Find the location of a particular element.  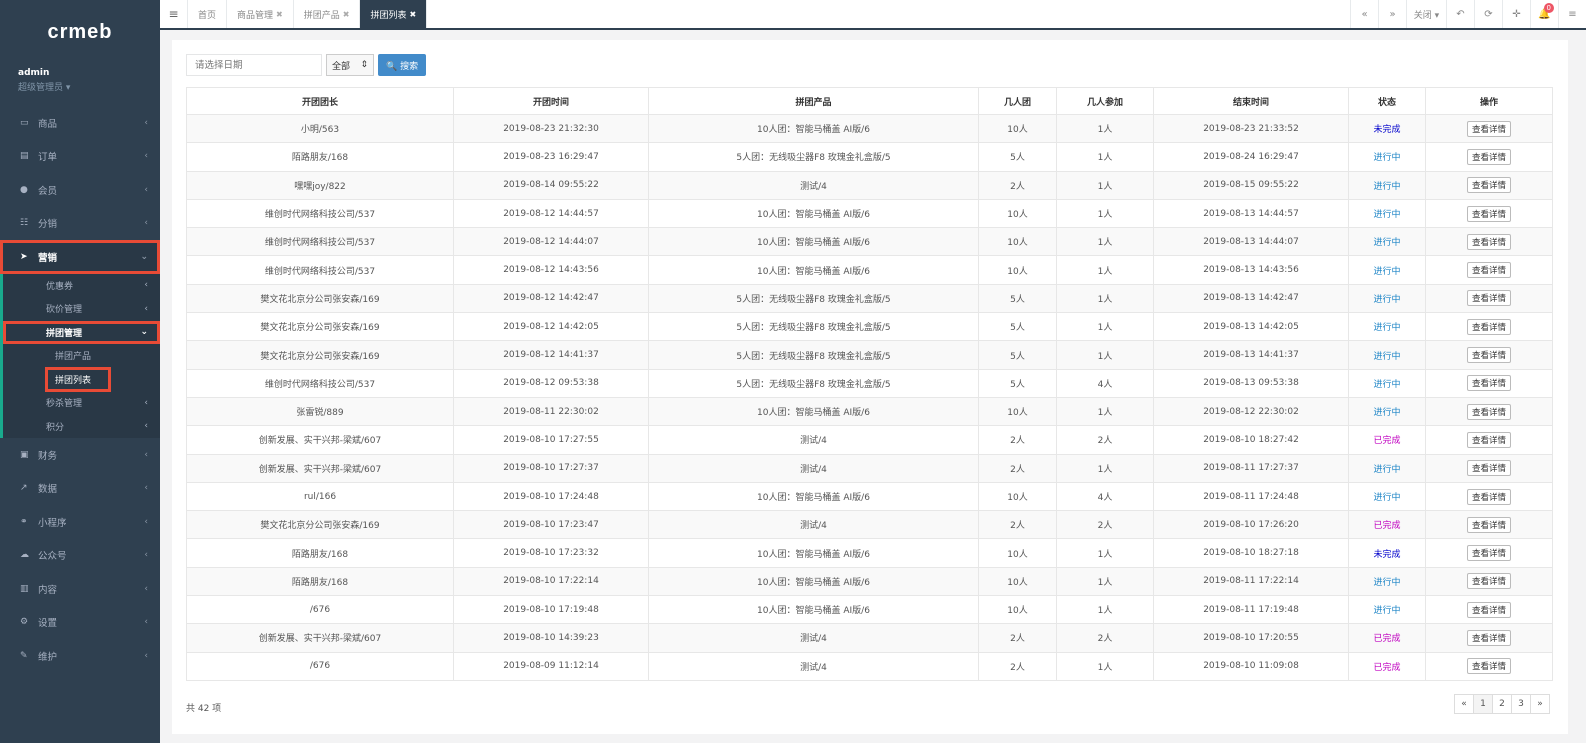

submenu-item-label: 拼团管理 is located at coordinates (64, 333).